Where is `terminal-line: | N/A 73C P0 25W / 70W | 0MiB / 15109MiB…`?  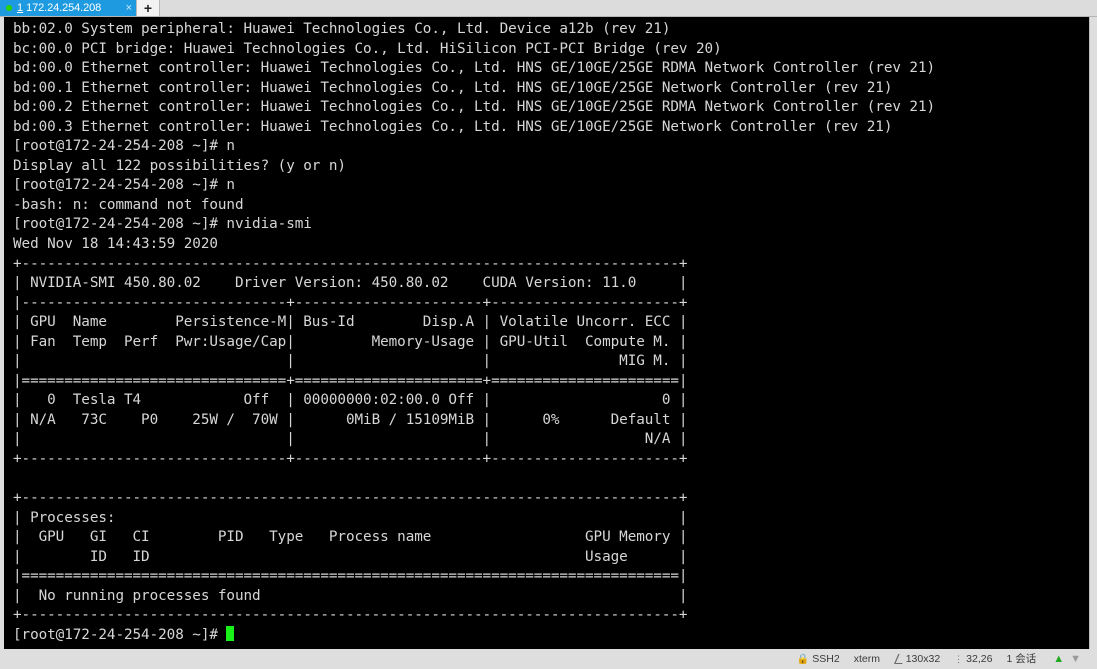 terminal-line: | N/A 73C P0 25W / 70W | 0MiB / 15109MiB… is located at coordinates (350, 419).